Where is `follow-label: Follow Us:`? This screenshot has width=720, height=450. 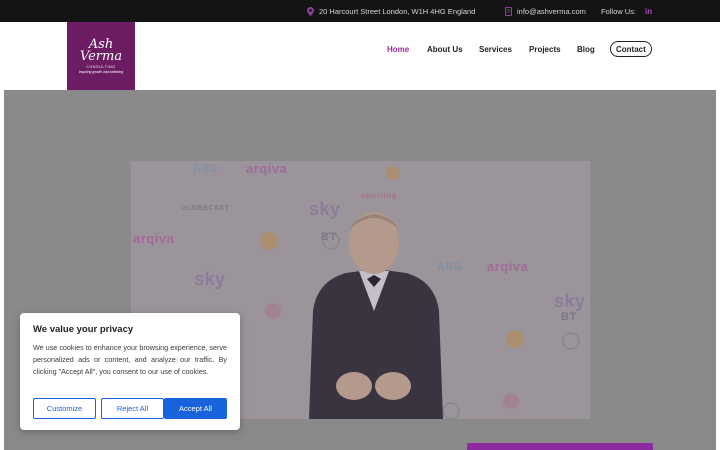
follow-label: Follow Us: is located at coordinates (619, 11).